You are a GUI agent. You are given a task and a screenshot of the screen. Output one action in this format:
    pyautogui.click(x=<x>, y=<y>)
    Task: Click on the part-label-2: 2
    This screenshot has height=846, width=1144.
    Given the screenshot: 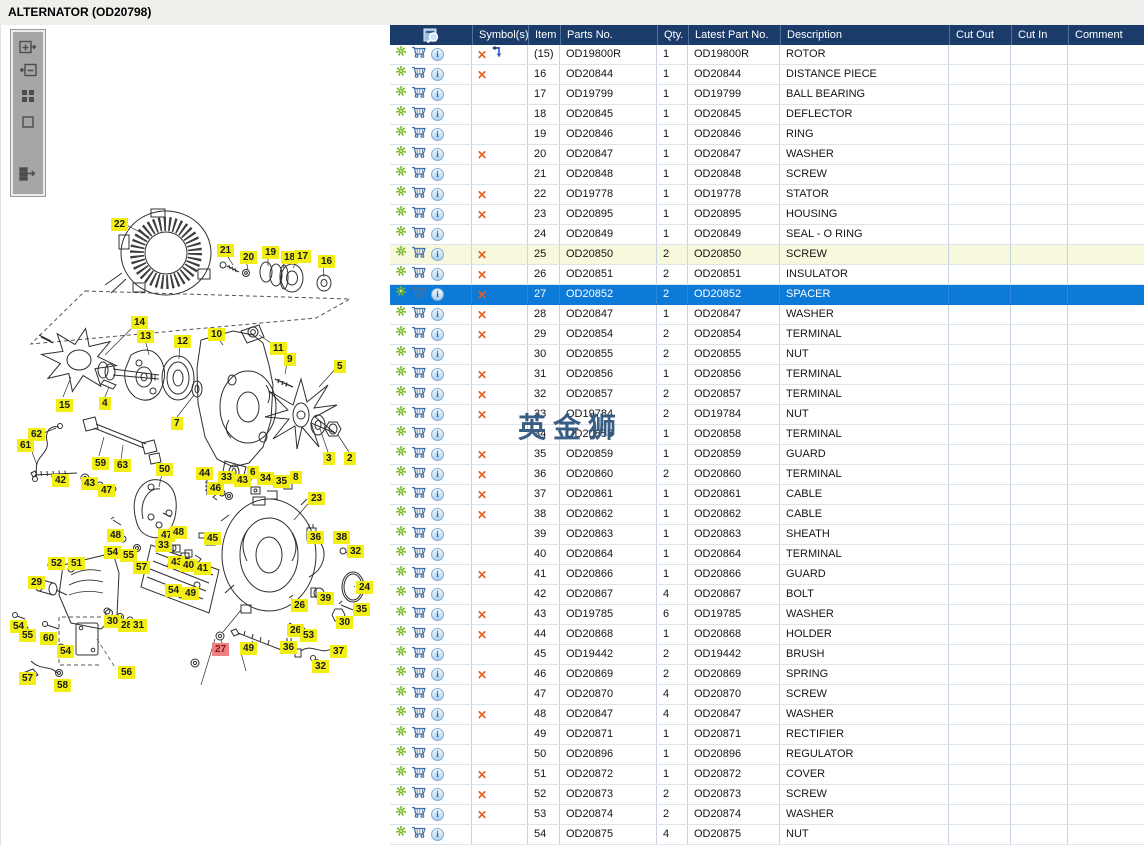 What is the action you would take?
    pyautogui.click(x=350, y=458)
    